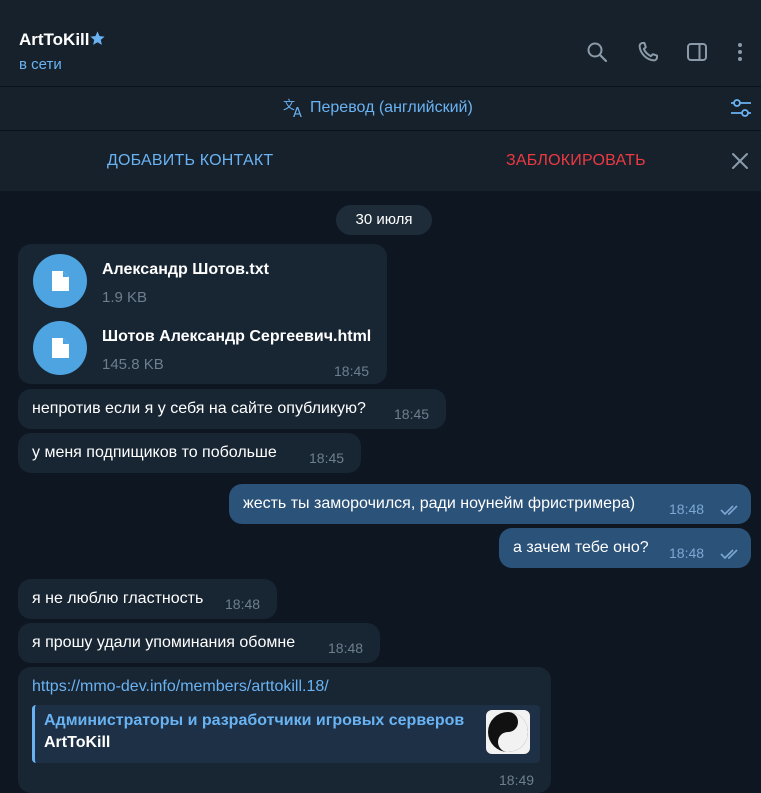 This screenshot has width=761, height=793. Describe the element at coordinates (97, 38) in the screenshot. I see `star-icon` at that location.